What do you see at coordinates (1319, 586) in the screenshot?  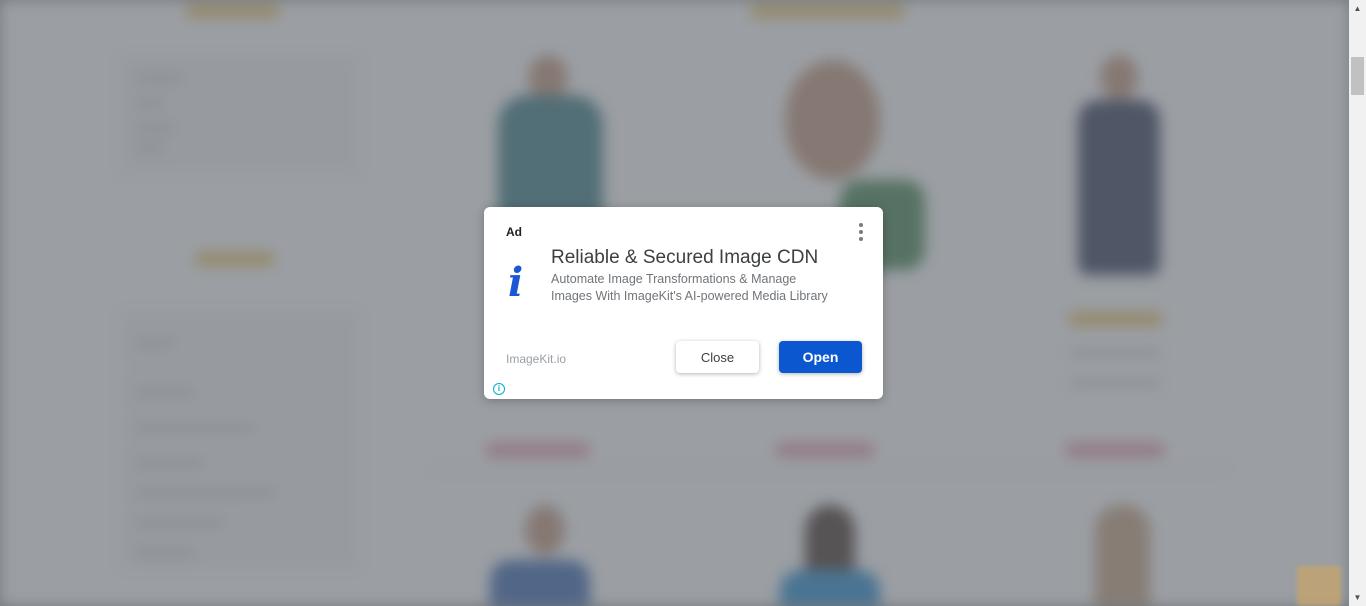 I see `scroll-to-top-button` at bounding box center [1319, 586].